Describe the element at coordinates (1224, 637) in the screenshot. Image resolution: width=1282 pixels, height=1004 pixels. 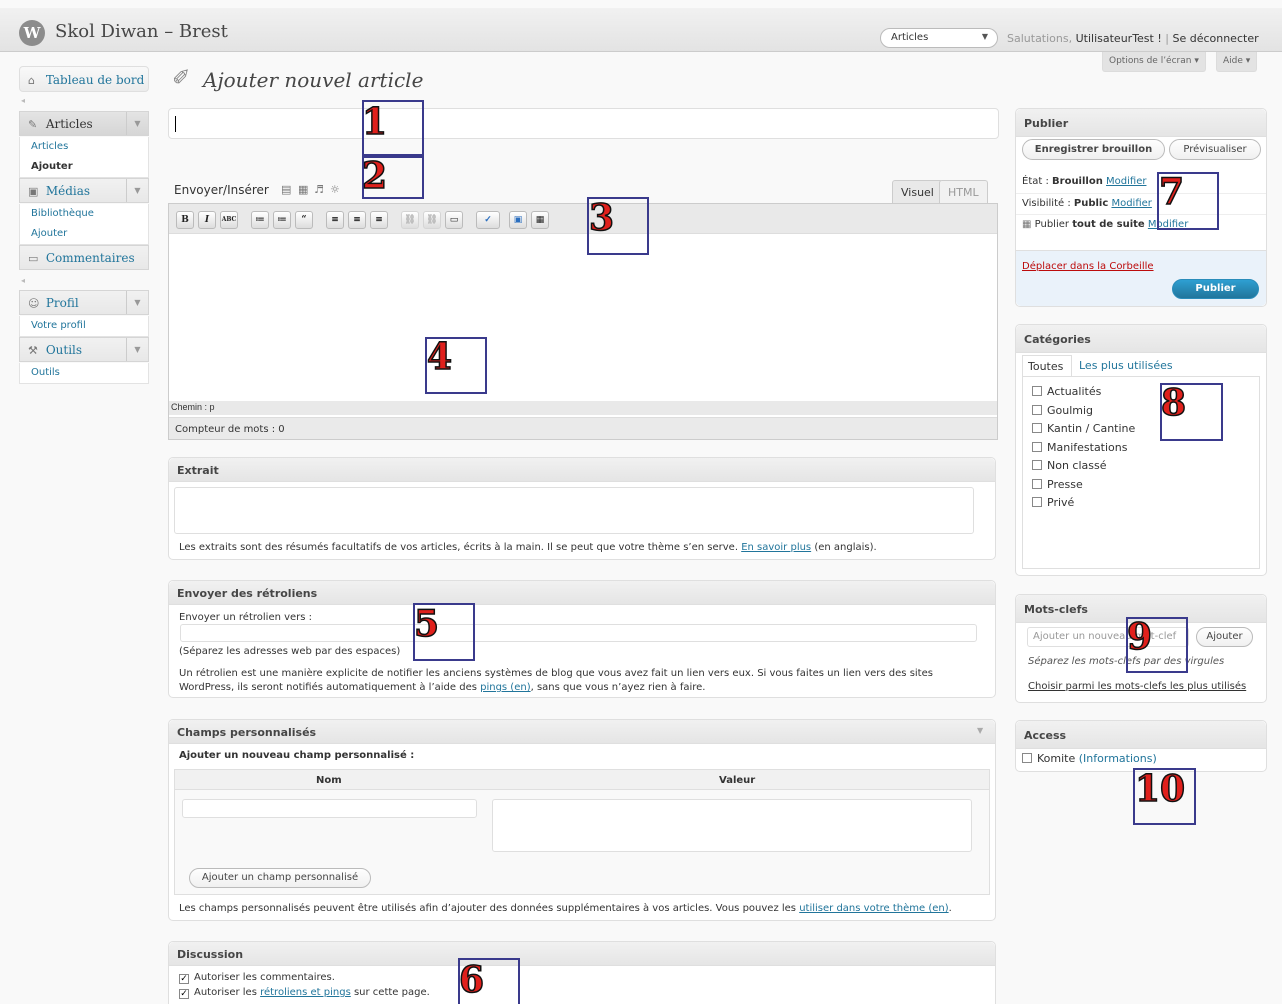
I see `add-tag-button: Ajouter` at that location.